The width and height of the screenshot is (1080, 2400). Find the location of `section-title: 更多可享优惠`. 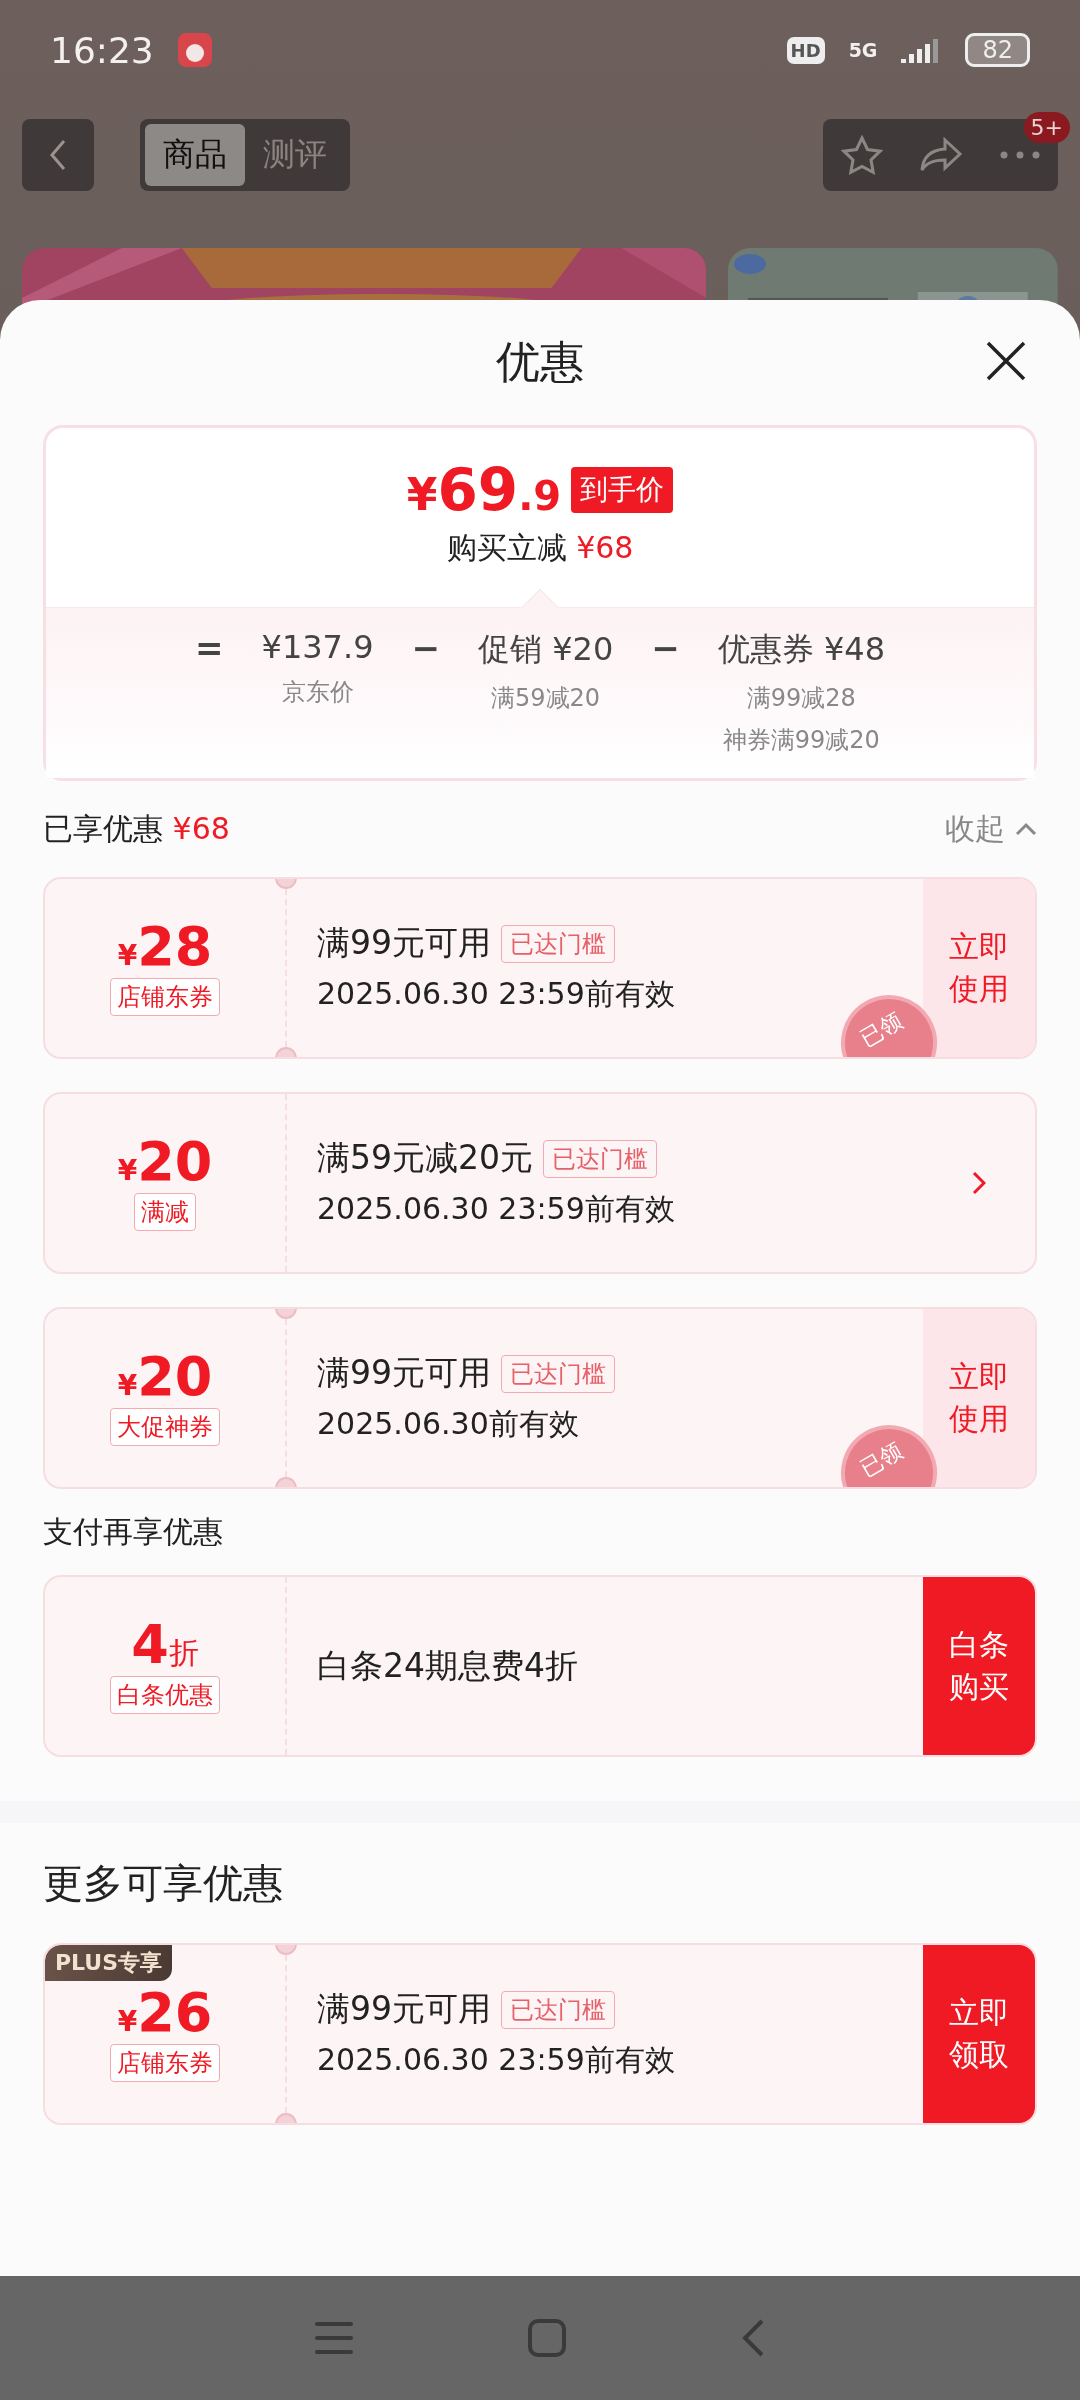

section-title: 更多可享优惠 is located at coordinates (163, 1883).